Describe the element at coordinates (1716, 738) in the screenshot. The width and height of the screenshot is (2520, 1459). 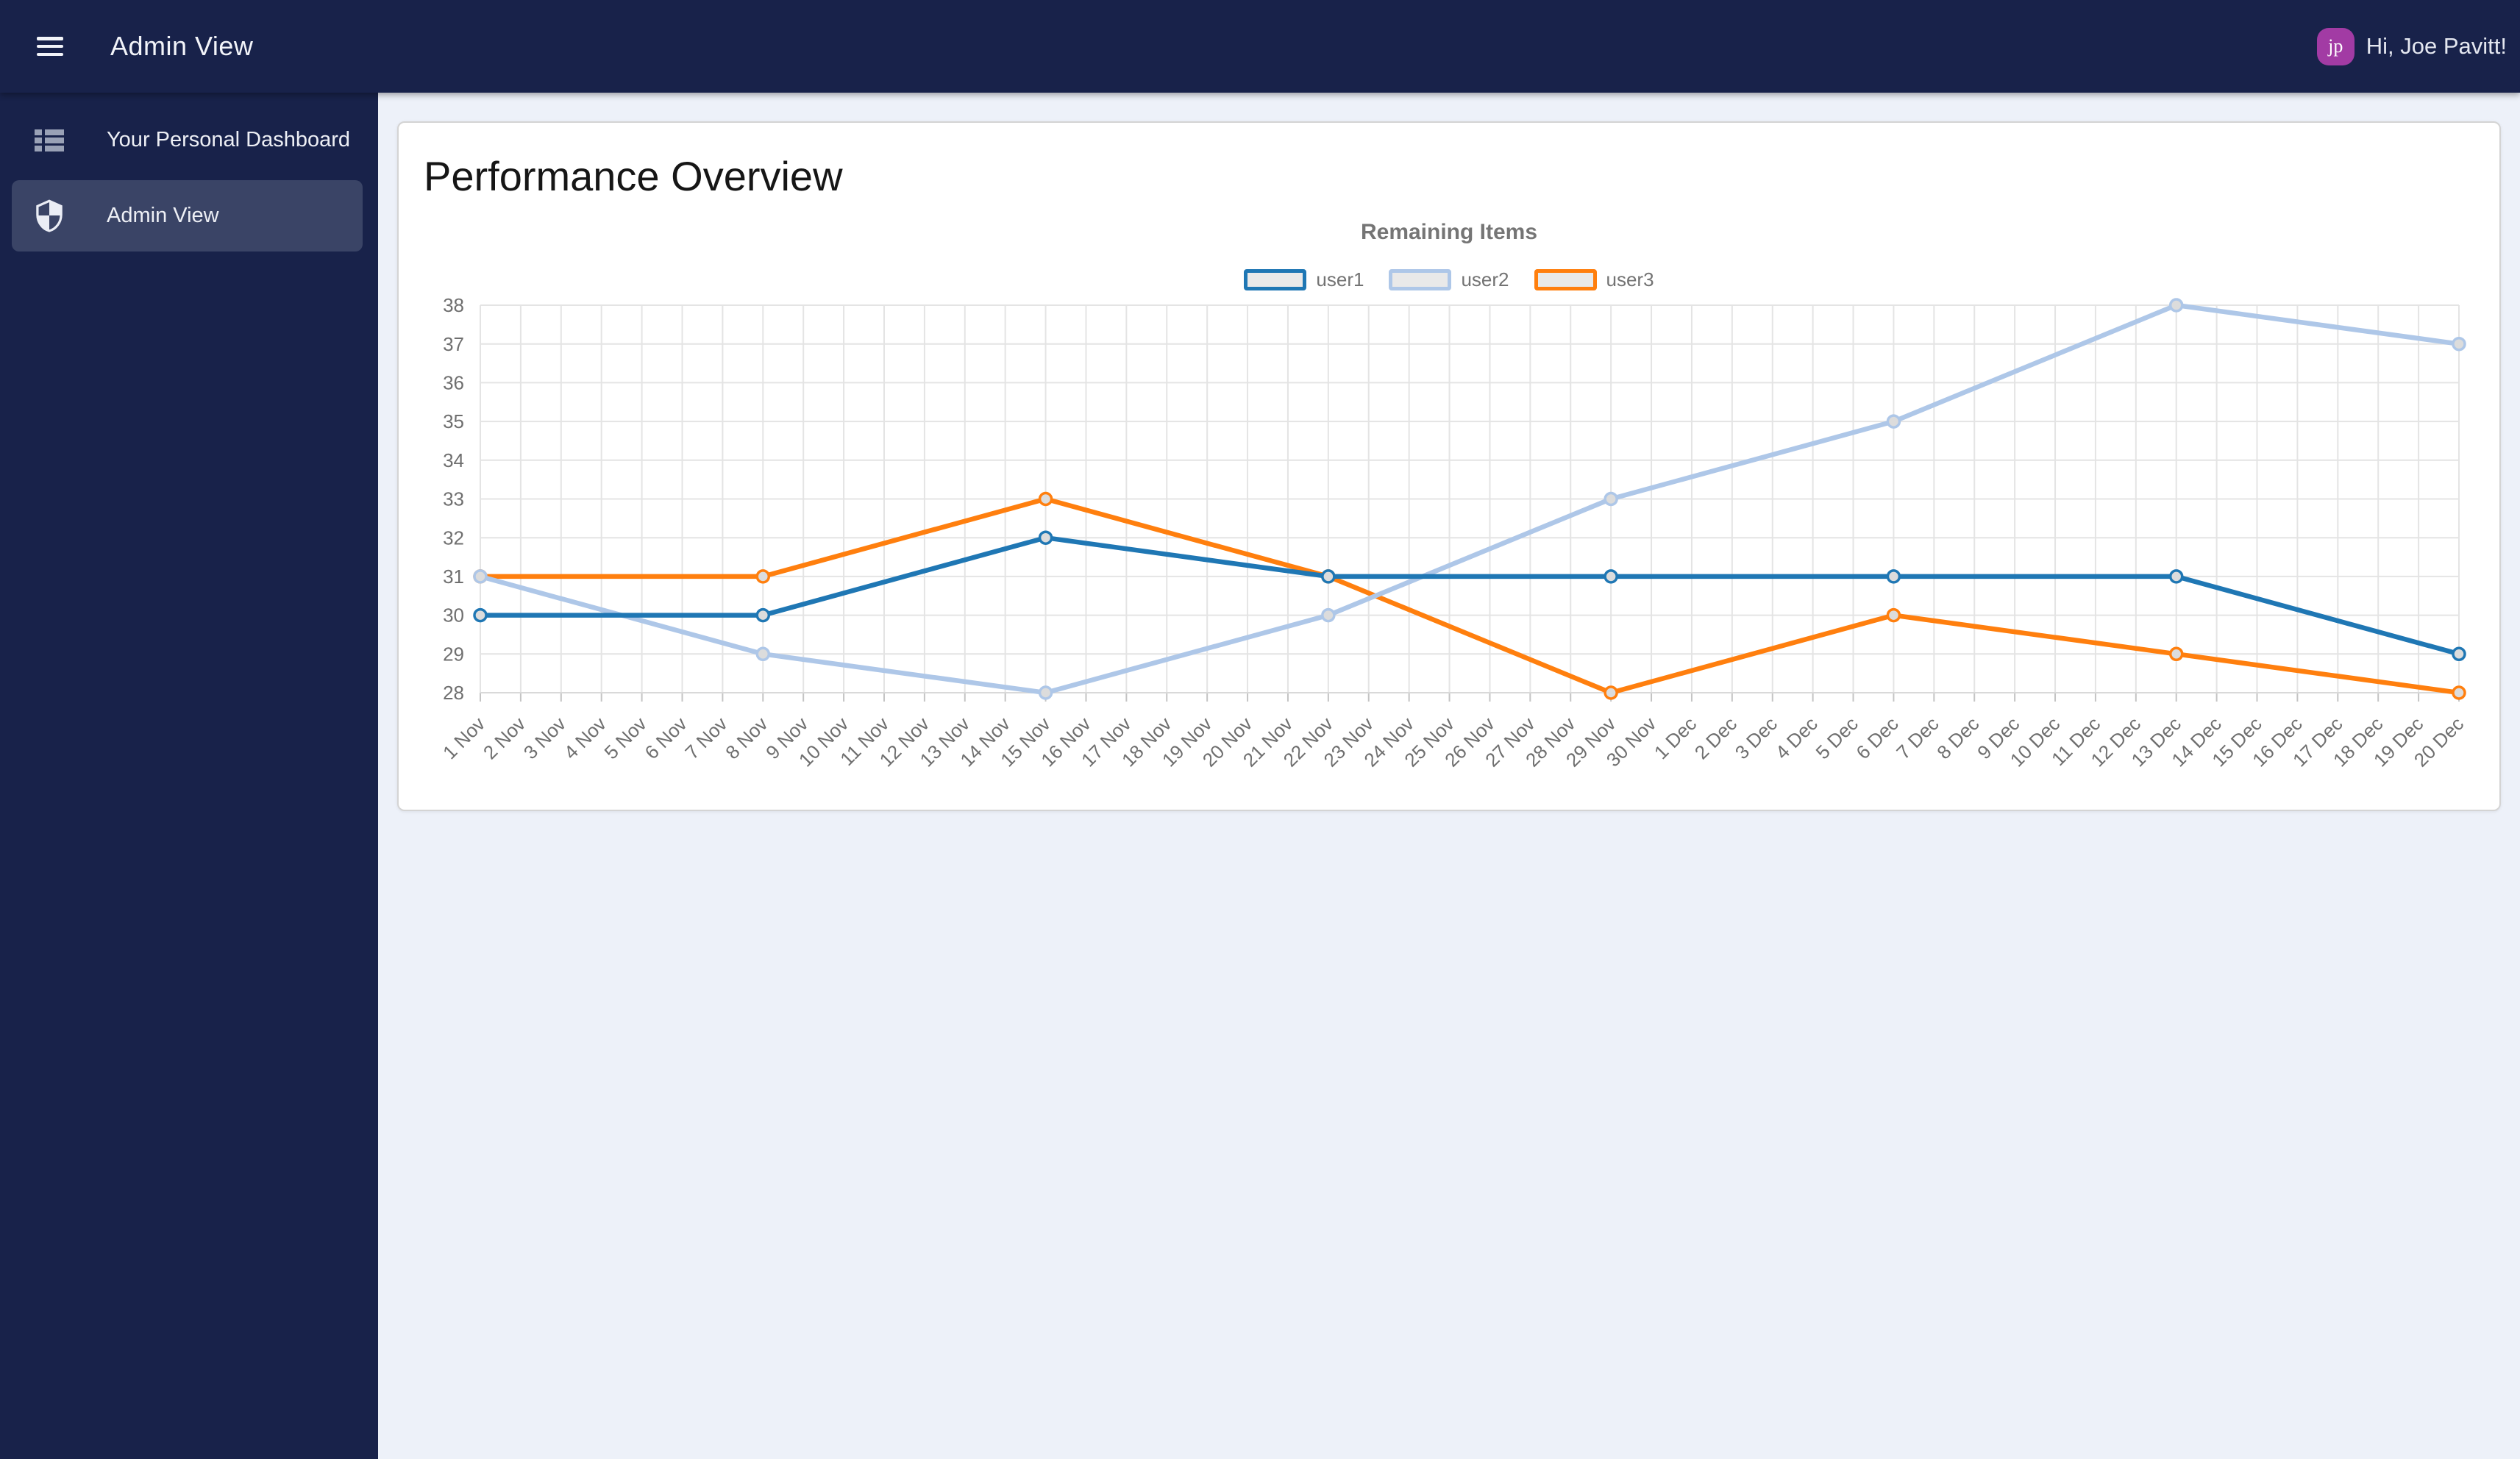
I see `svg-text: 2 Dec` at that location.